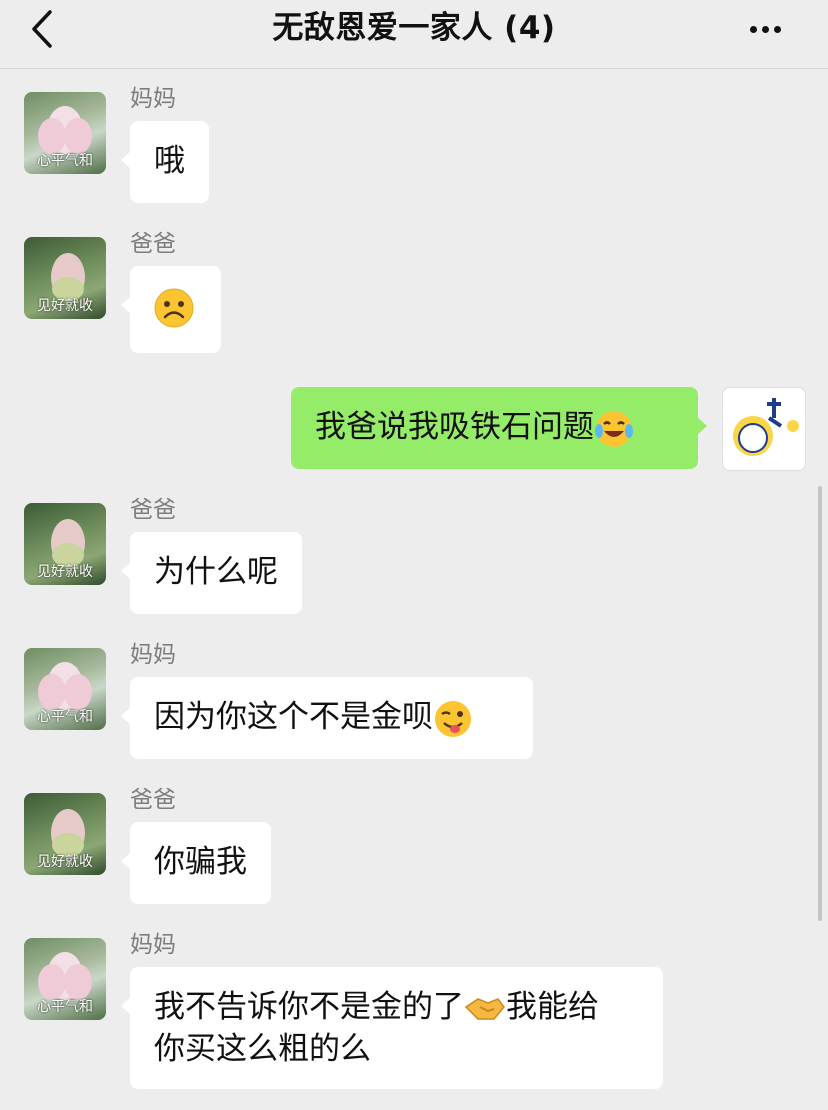 The image size is (828, 1110). What do you see at coordinates (770, 28) in the screenshot?
I see `more-options-button` at bounding box center [770, 28].